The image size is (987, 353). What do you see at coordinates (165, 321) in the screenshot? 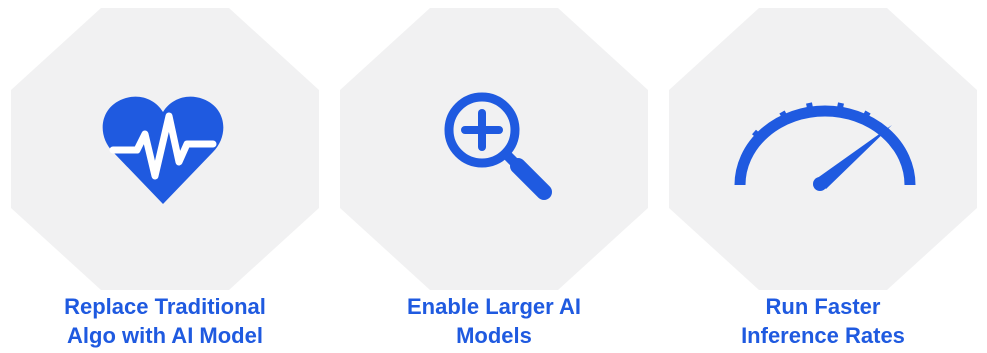
I see `feature-label: Replace Traditional Algo with AI Model` at bounding box center [165, 321].